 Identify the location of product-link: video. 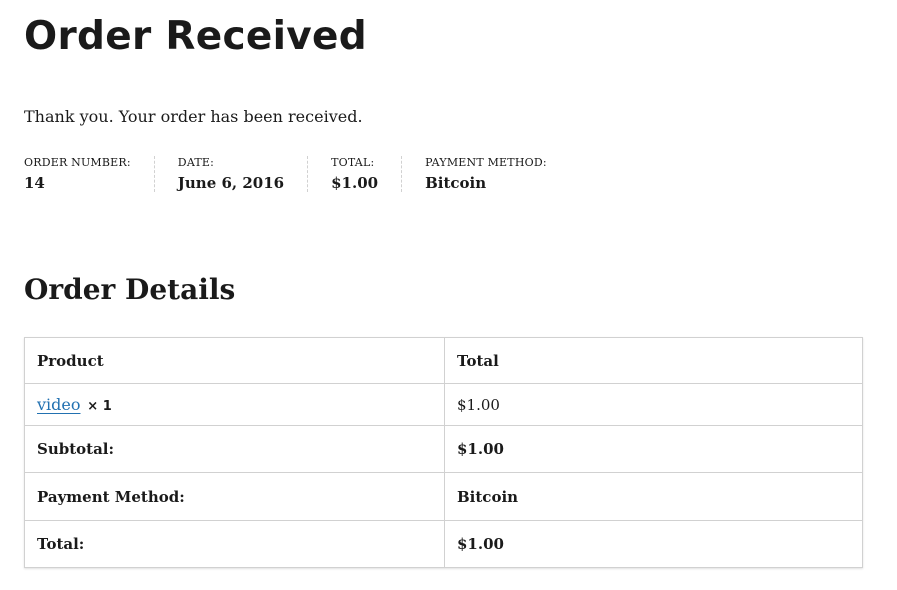
(59, 404).